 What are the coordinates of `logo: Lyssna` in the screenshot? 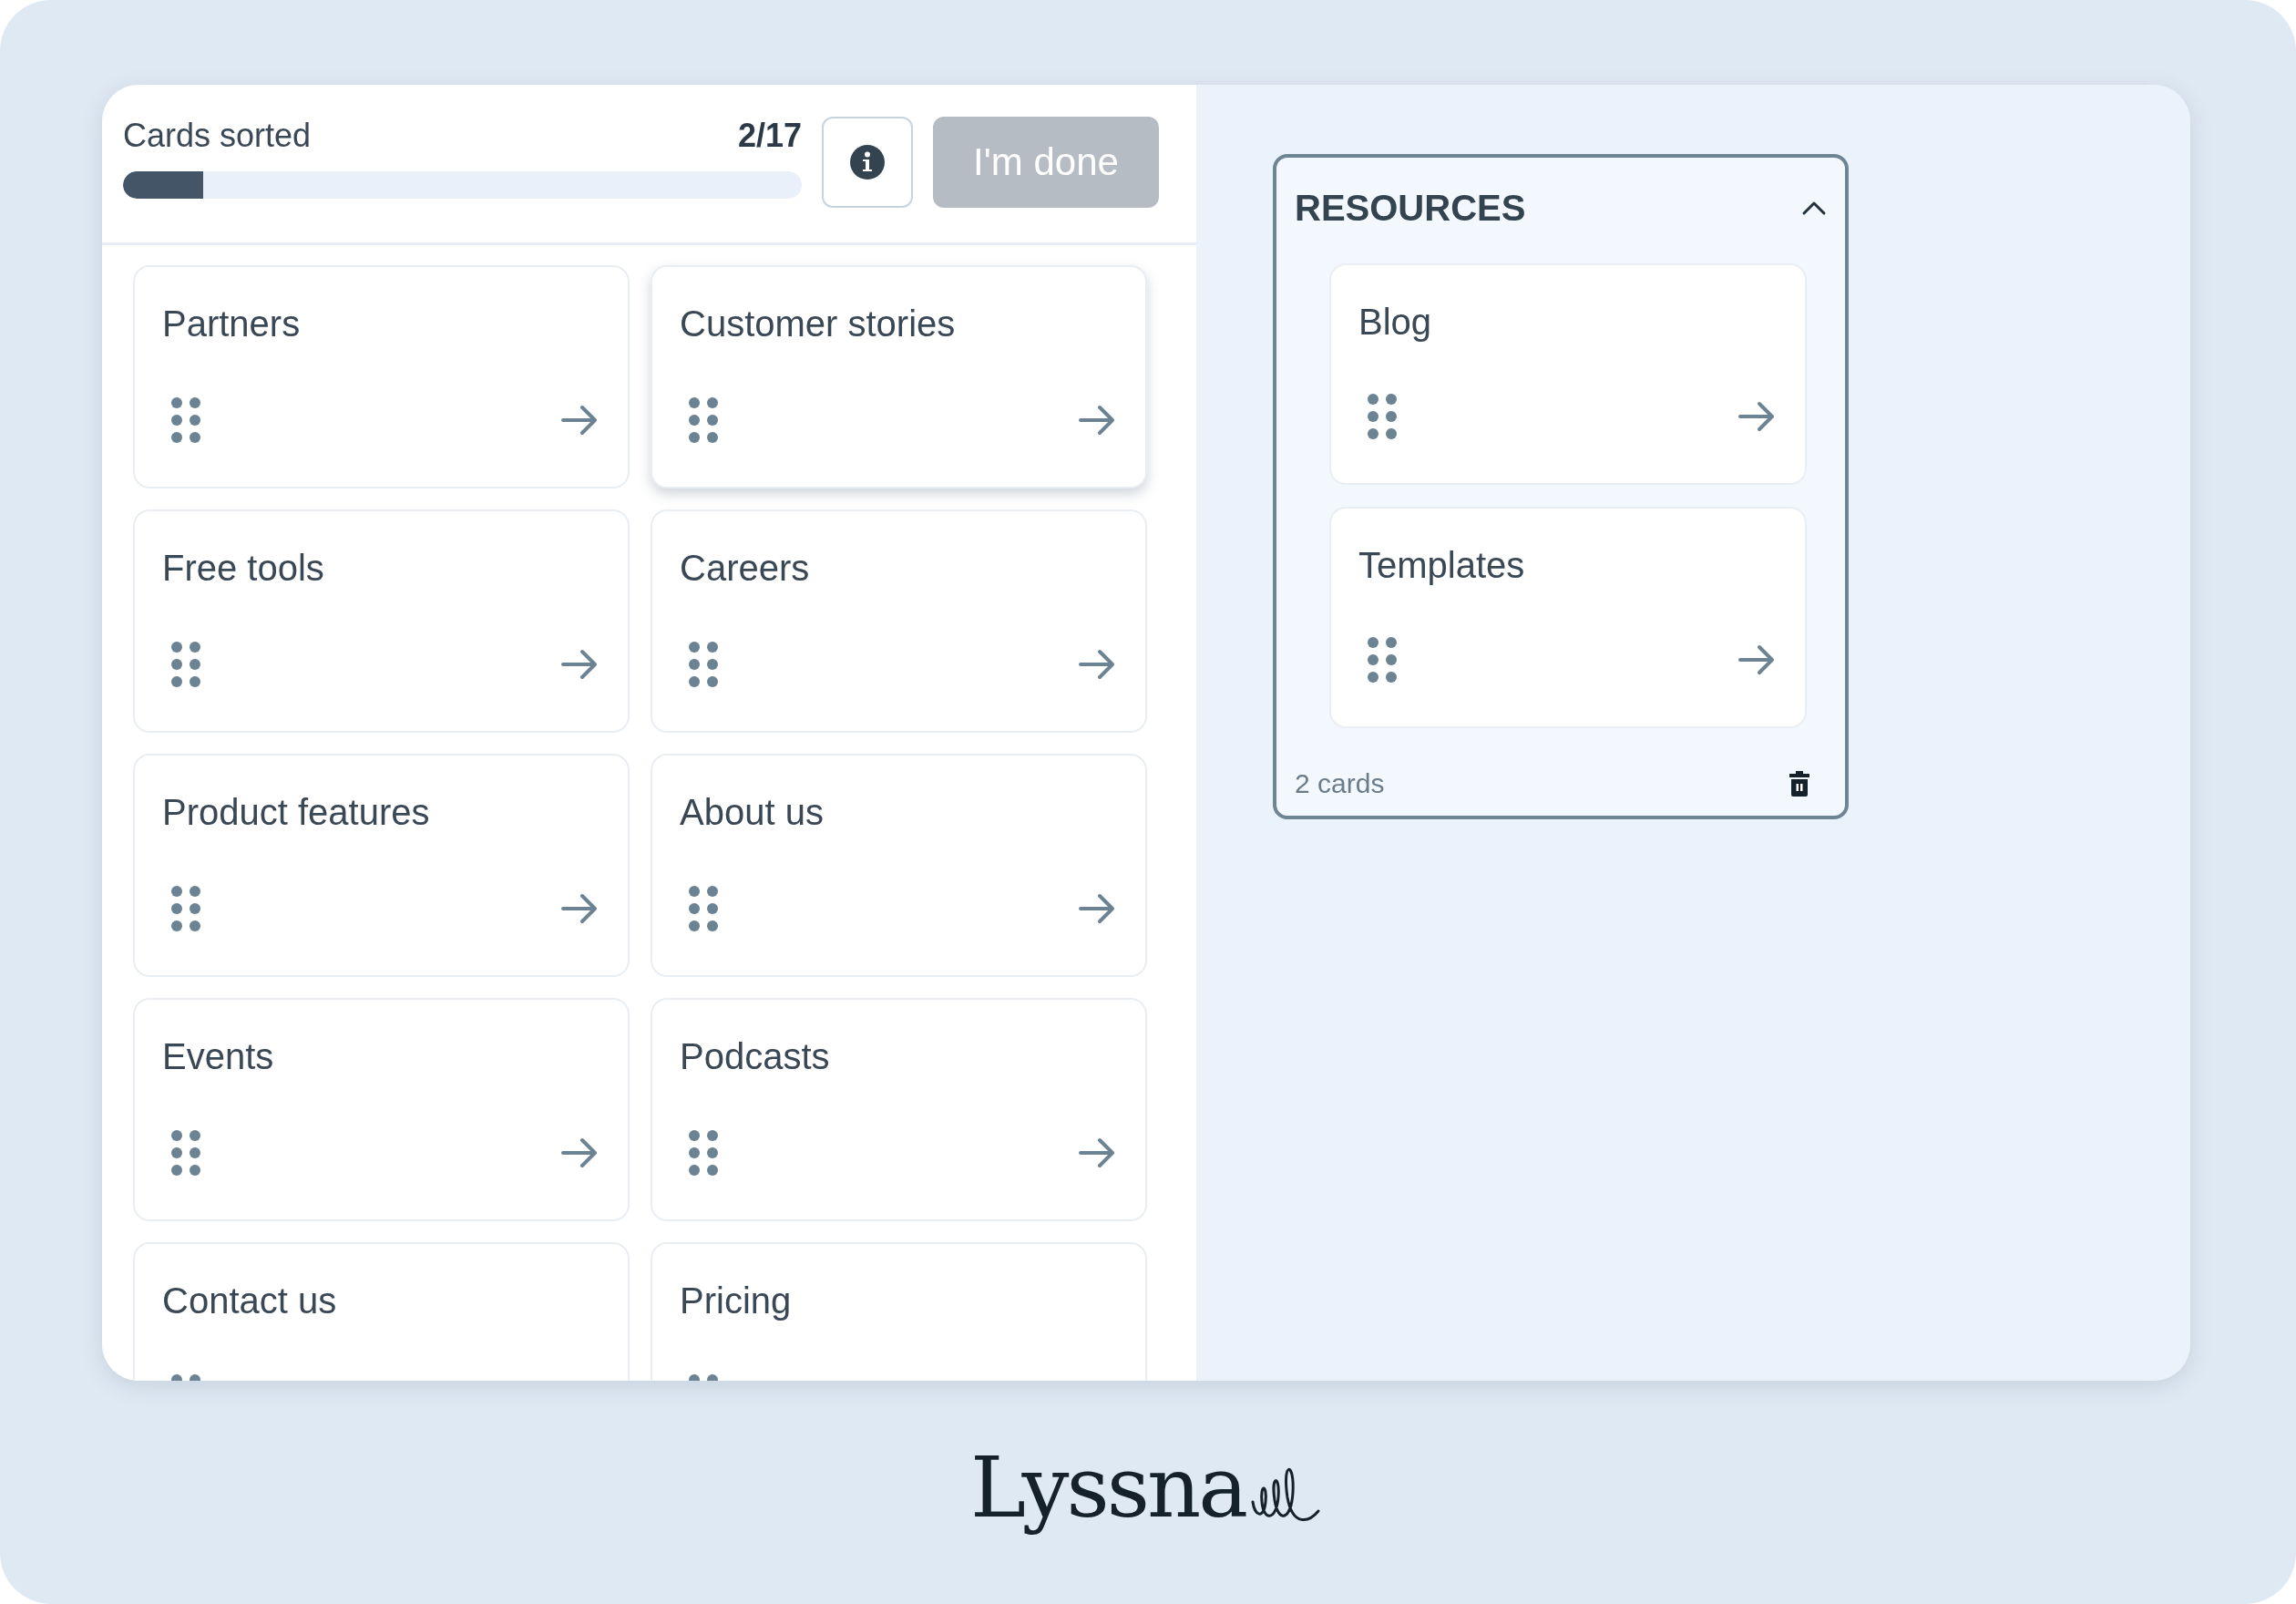 It's located at (1108, 1488).